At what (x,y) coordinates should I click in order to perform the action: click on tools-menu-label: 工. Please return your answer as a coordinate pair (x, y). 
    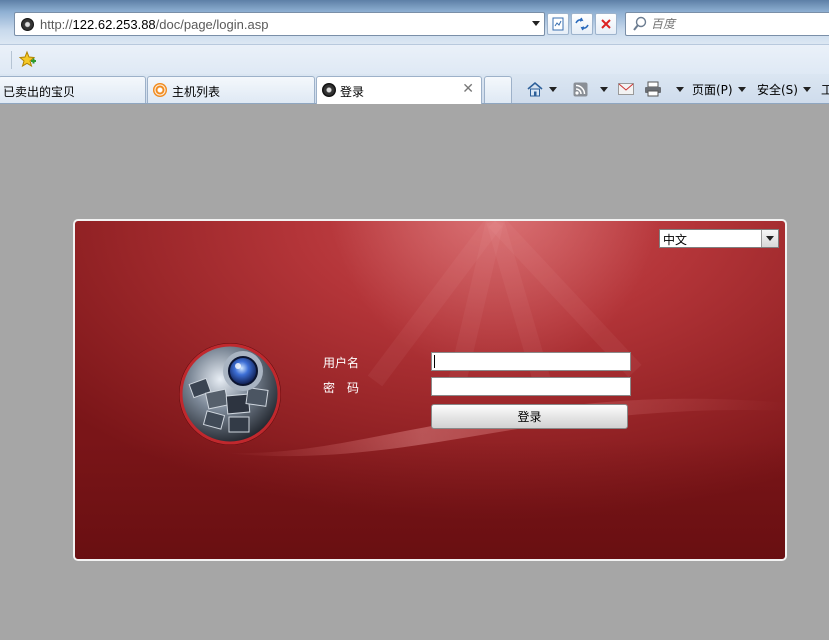
    Looking at the image, I should click on (825, 89).